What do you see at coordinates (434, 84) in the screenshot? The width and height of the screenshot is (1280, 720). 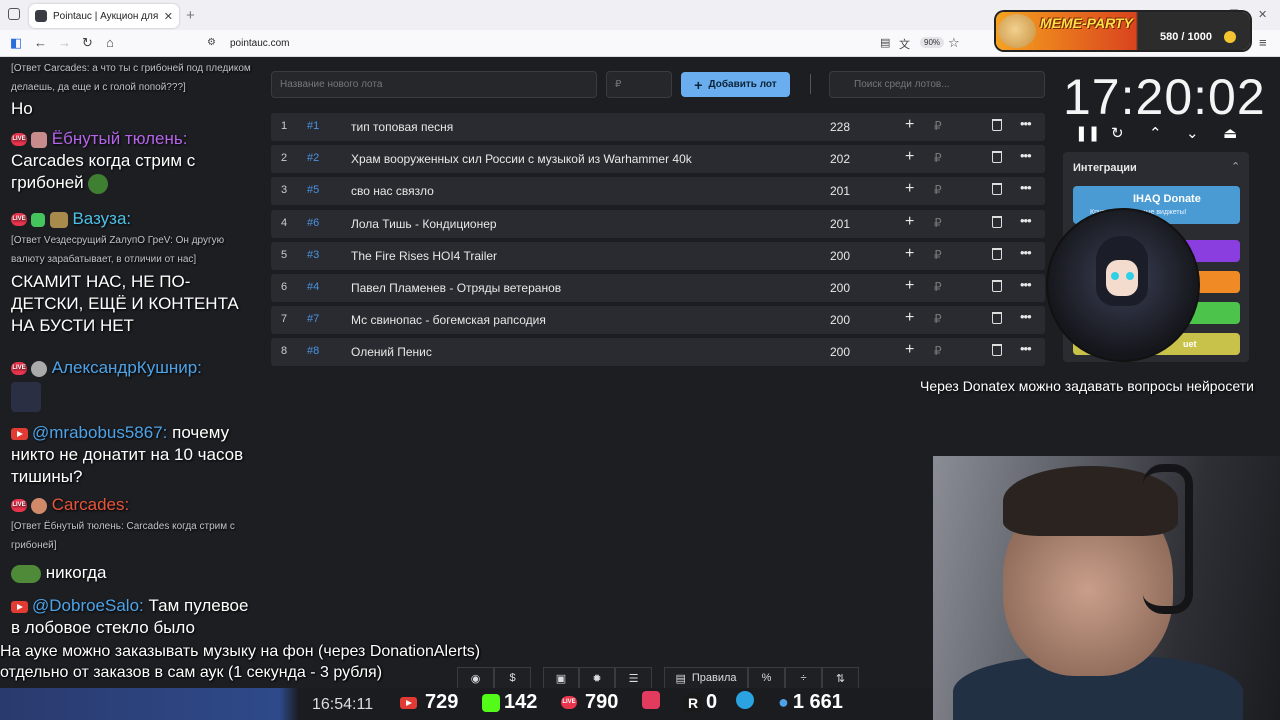 I see `new-lot-input: Название нового лота` at bounding box center [434, 84].